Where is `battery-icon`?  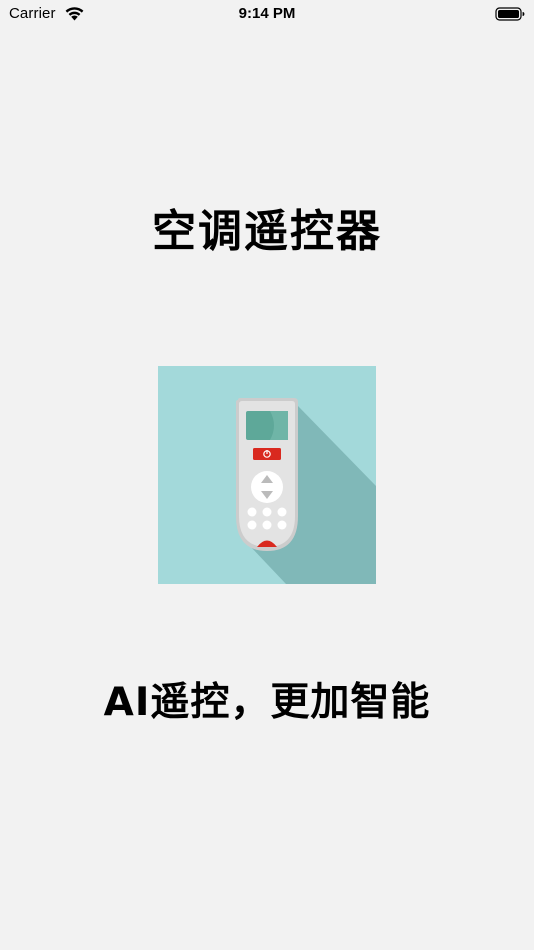 battery-icon is located at coordinates (510, 14).